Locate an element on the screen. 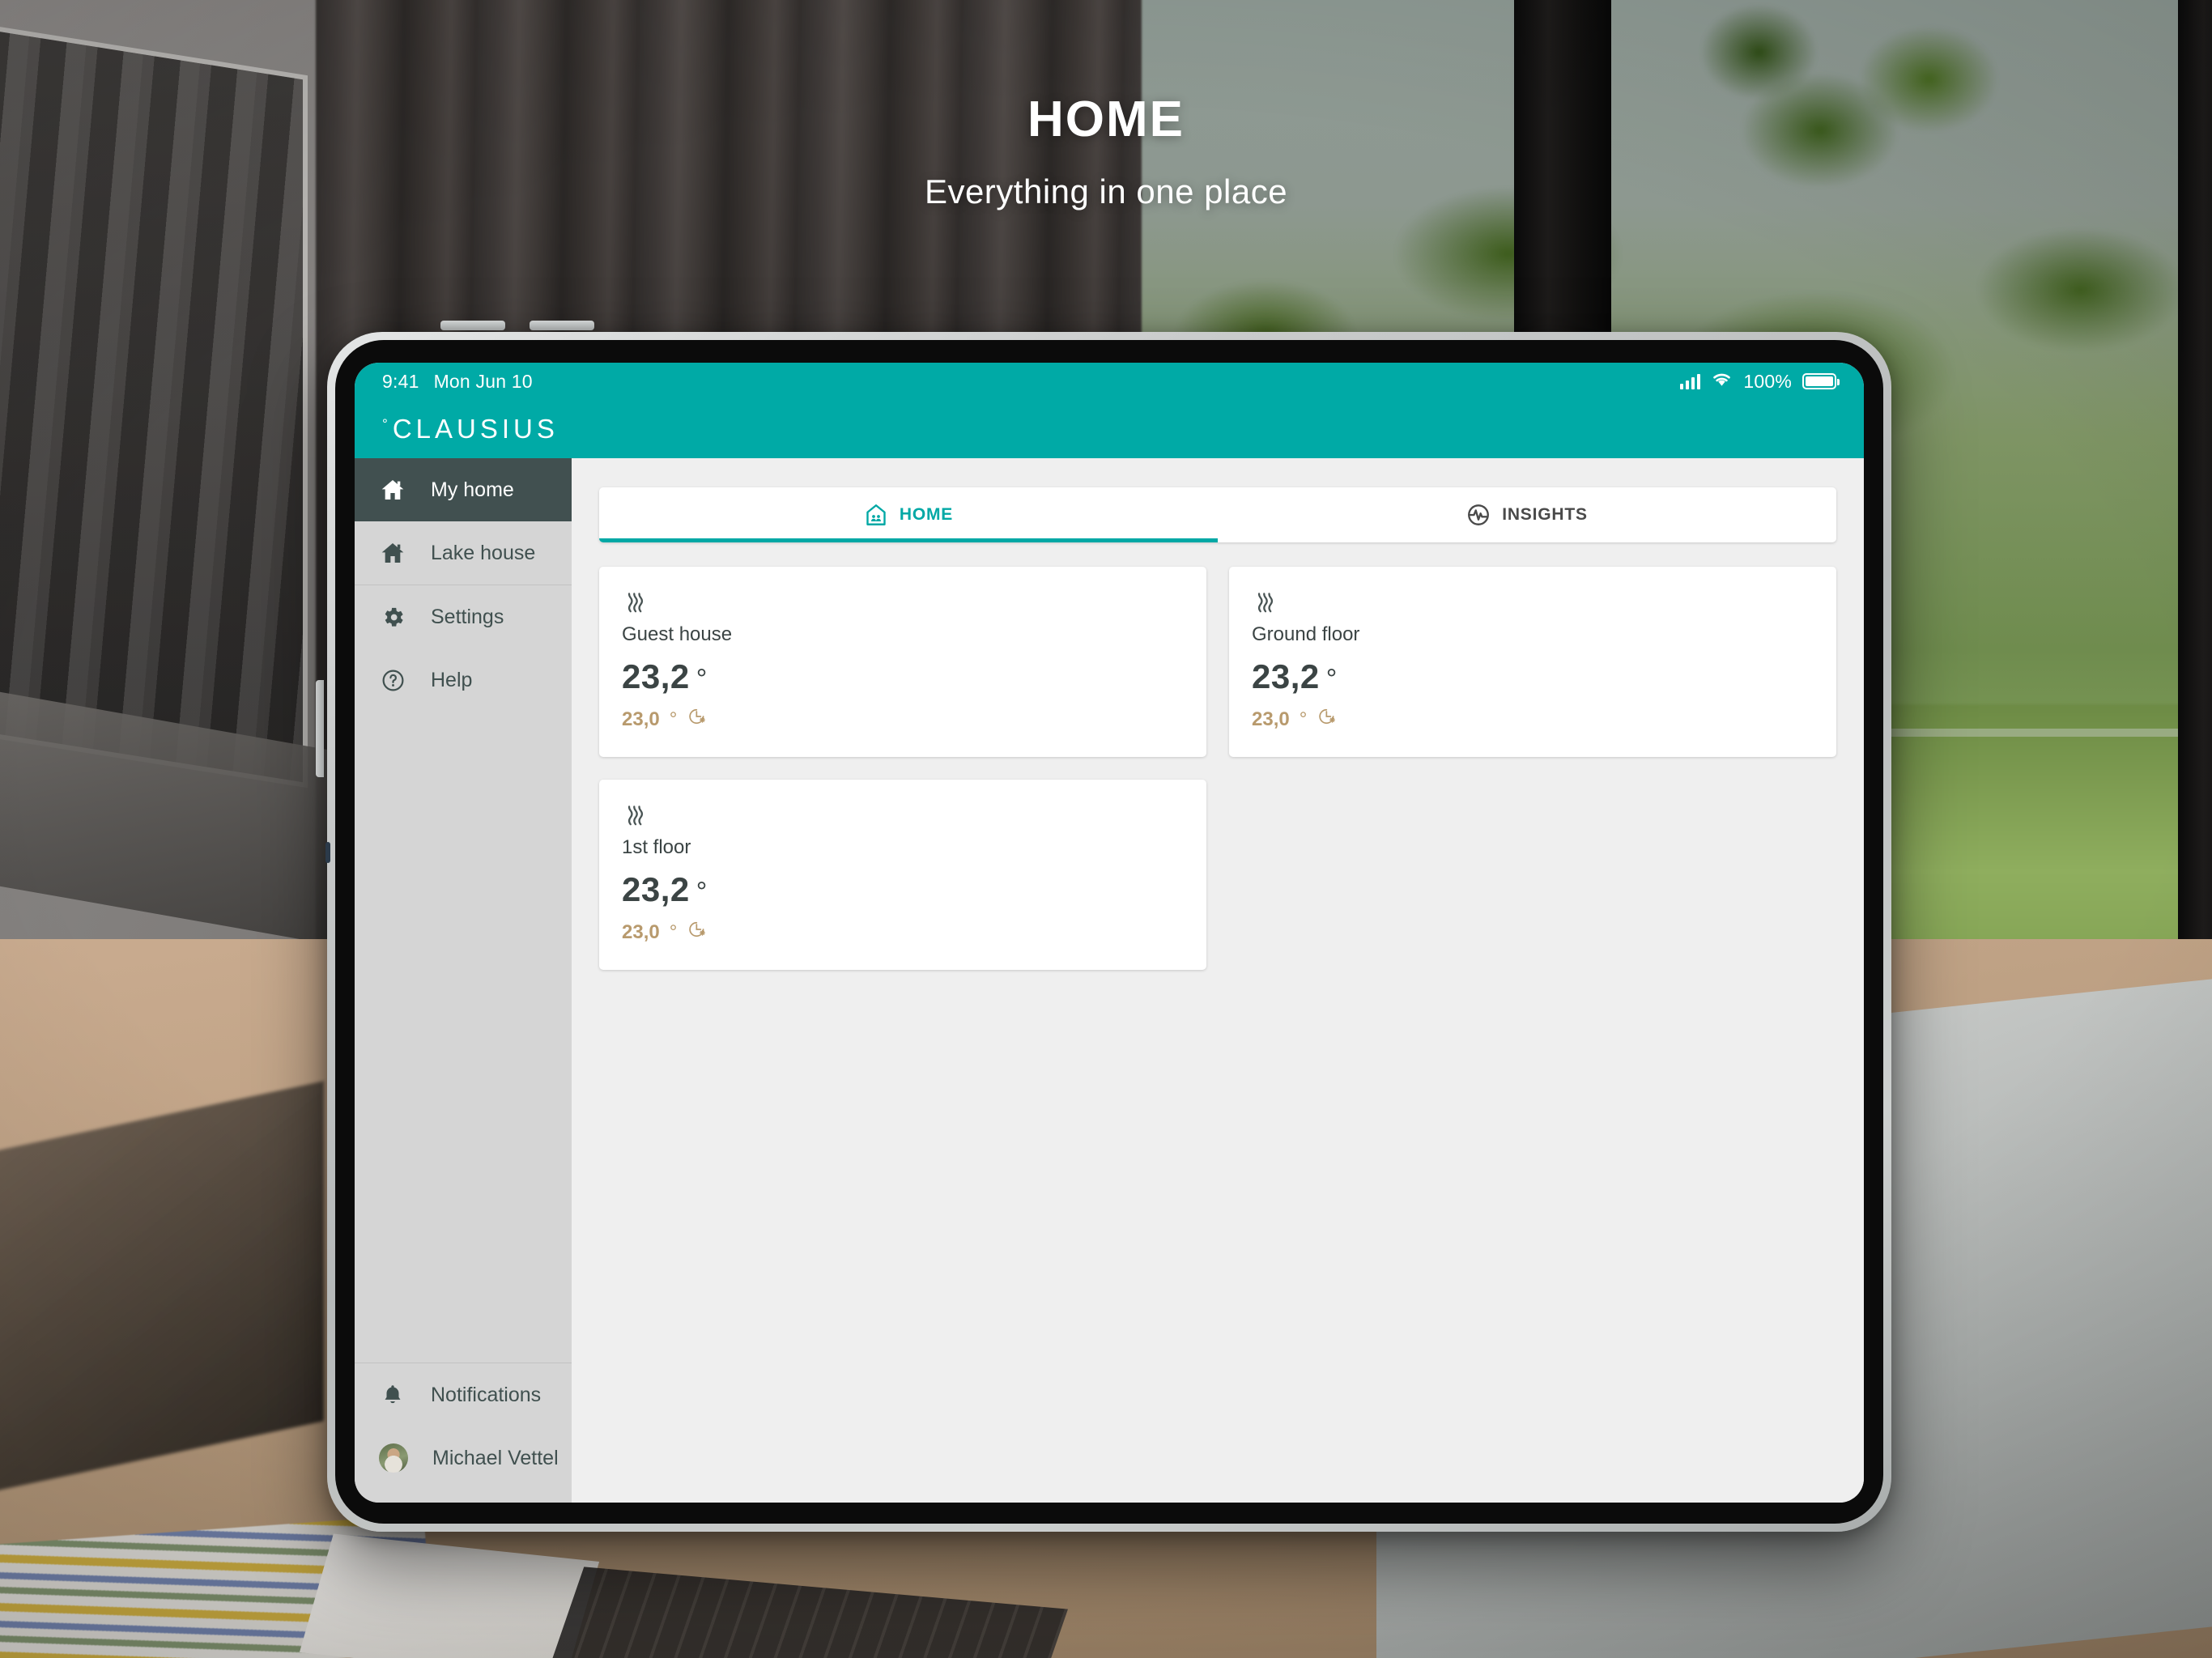 Image resolution: width=2212 pixels, height=1658 pixels. app-logo: ° CLAUSIUS is located at coordinates (471, 429).